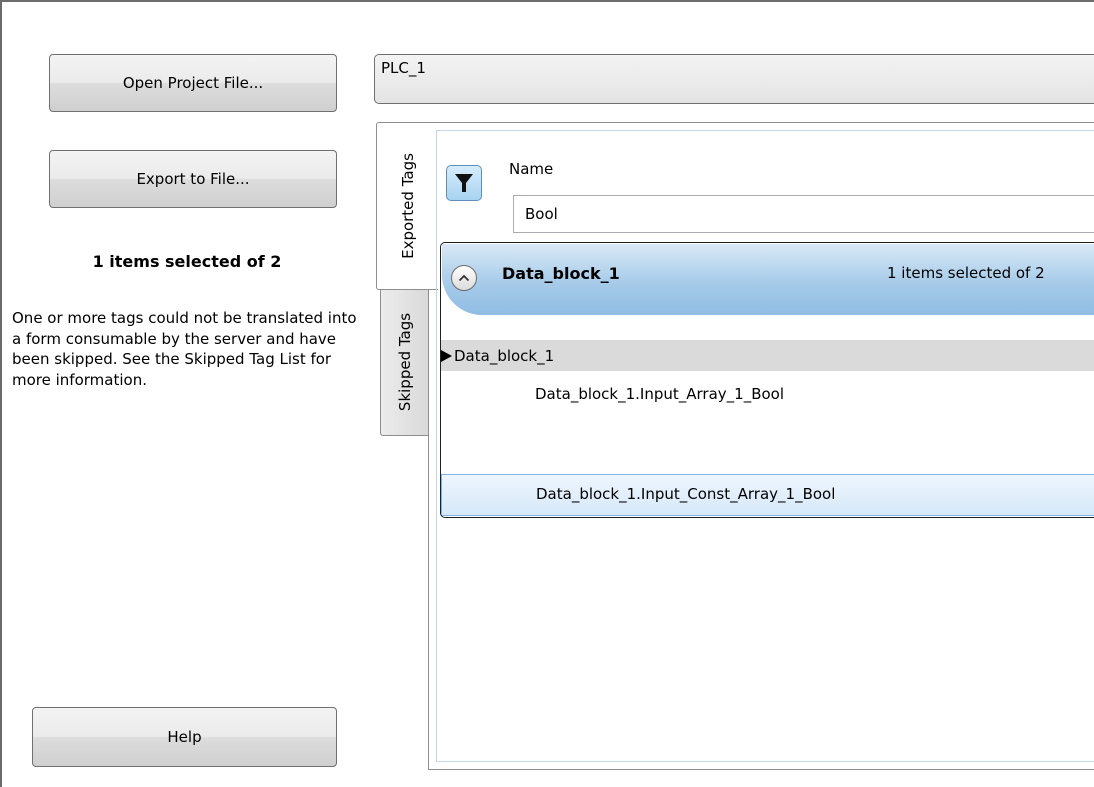 This screenshot has width=1094, height=787. Describe the element at coordinates (803, 214) in the screenshot. I see `name-filter-input` at that location.